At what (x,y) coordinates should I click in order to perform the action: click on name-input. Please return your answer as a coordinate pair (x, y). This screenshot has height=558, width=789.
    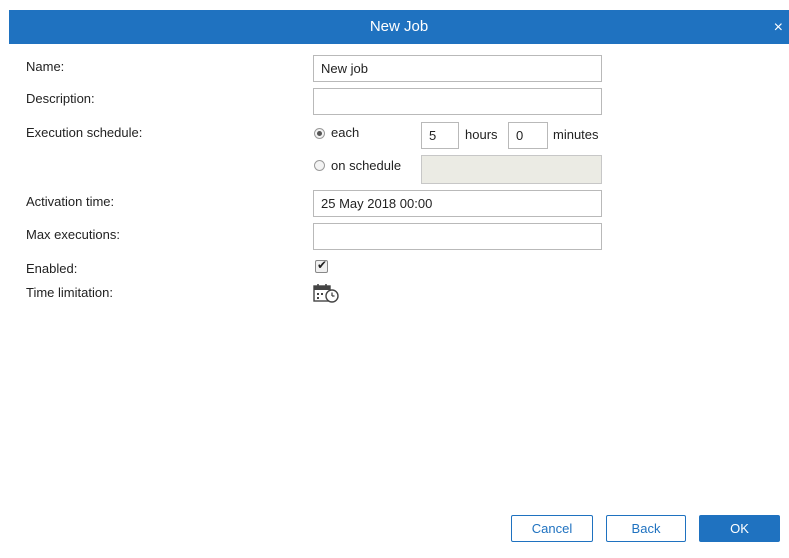
    Looking at the image, I should click on (457, 68).